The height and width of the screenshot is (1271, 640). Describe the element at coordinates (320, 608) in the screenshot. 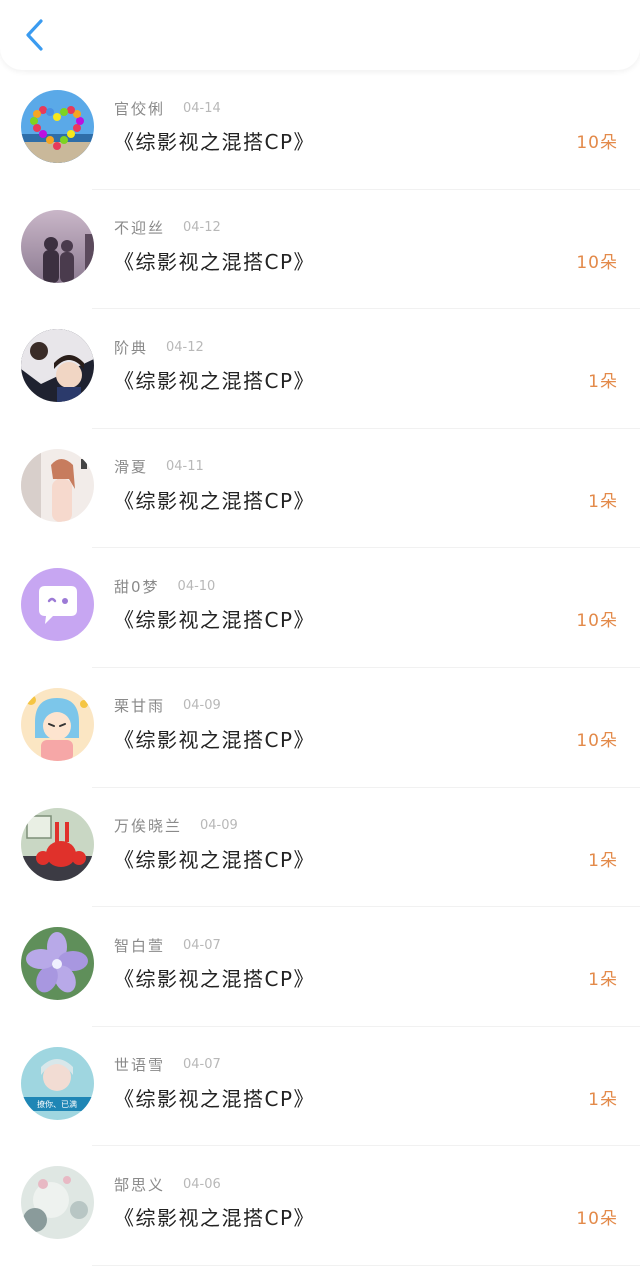

I see `list-item: 甜0梦 04-10 《综影视之混搭CP》 10朵` at that location.